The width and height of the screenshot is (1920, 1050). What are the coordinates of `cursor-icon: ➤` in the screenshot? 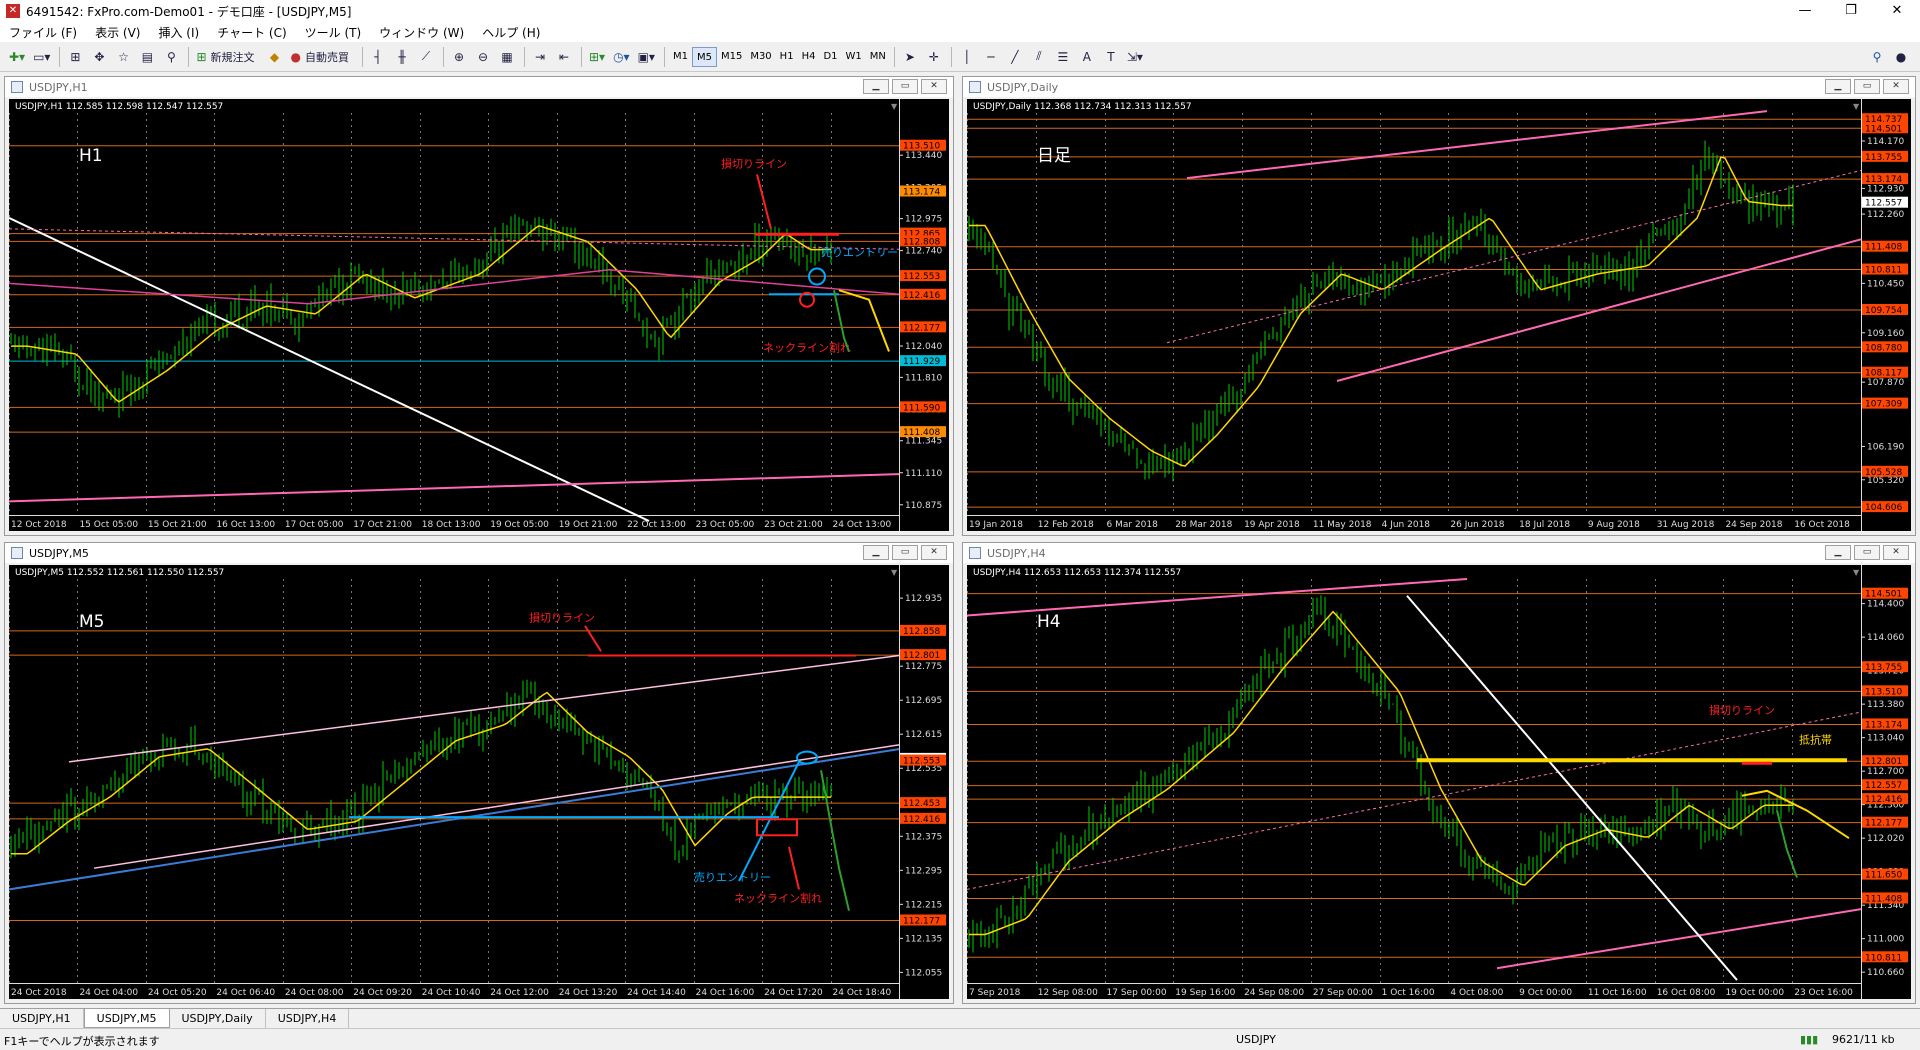 It's located at (910, 57).